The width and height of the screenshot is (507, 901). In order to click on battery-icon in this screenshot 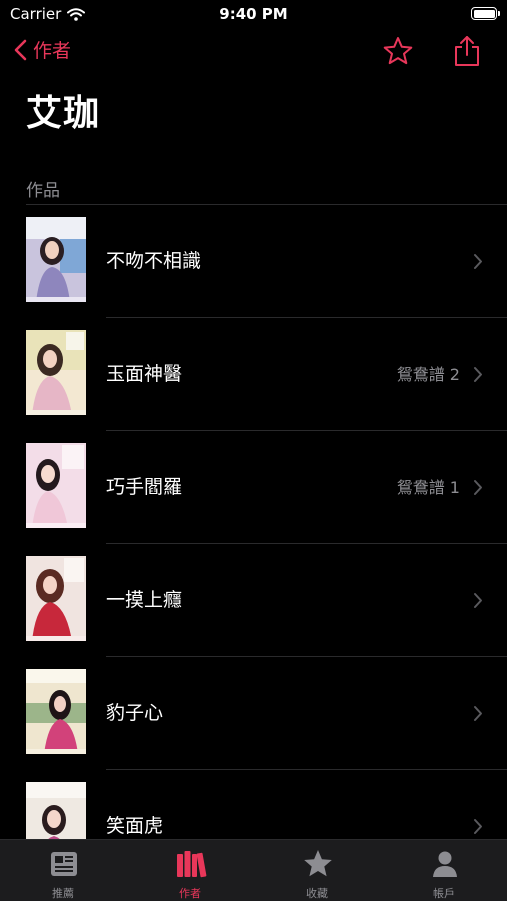, I will do `click(485, 13)`.